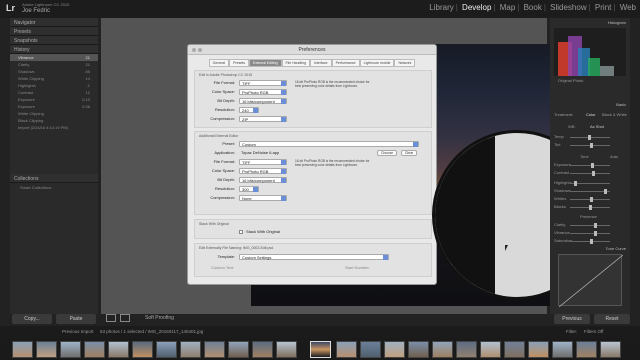 The image size is (640, 360). What do you see at coordinates (329, 144) in the screenshot?
I see `preset-select: Custom` at bounding box center [329, 144].